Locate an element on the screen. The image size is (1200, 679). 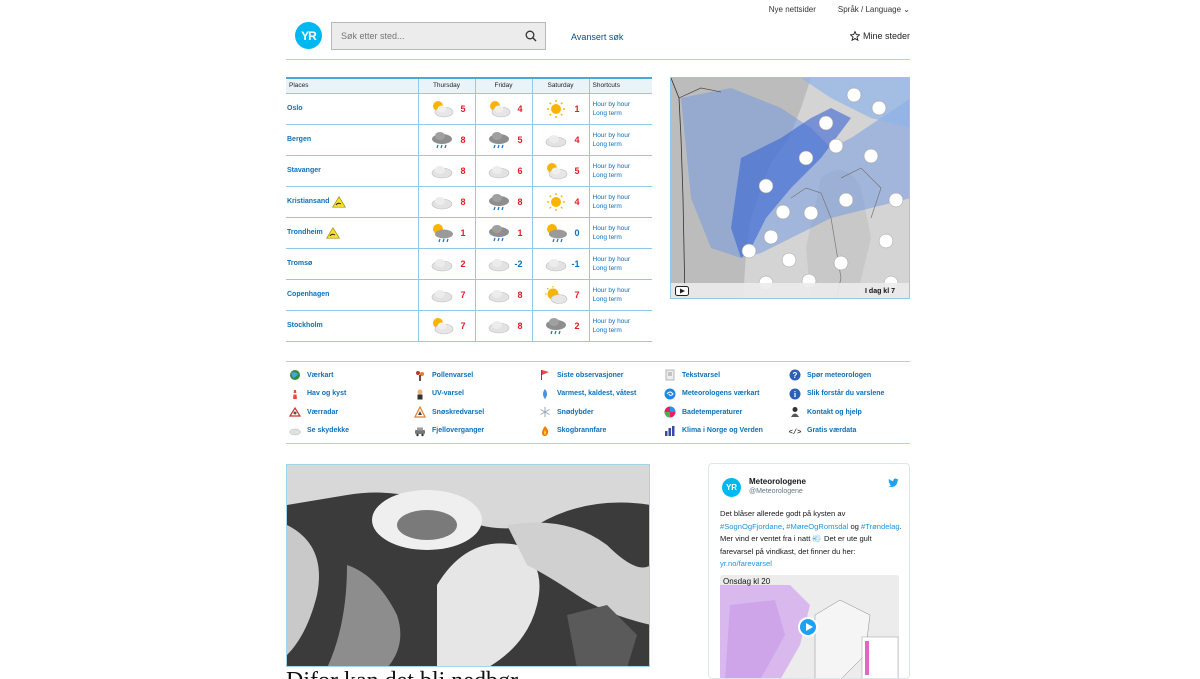
hashtag-link: #MøreOgRomsdal is located at coordinates (817, 526).